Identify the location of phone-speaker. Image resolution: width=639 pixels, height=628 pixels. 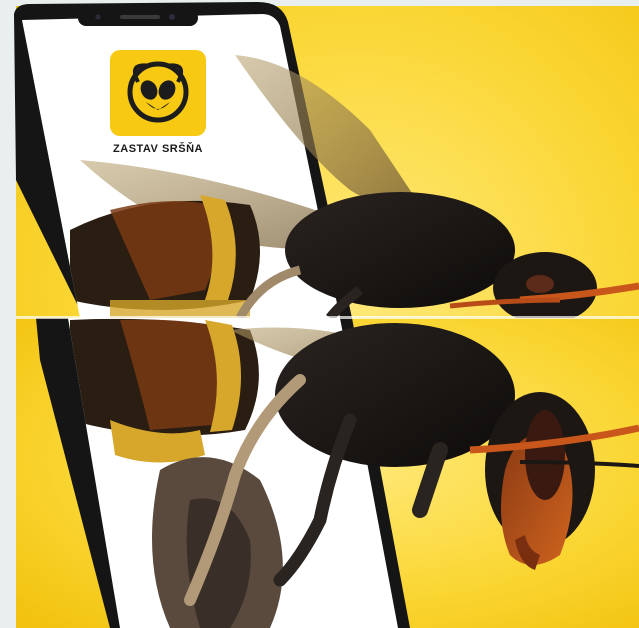
(140, 17).